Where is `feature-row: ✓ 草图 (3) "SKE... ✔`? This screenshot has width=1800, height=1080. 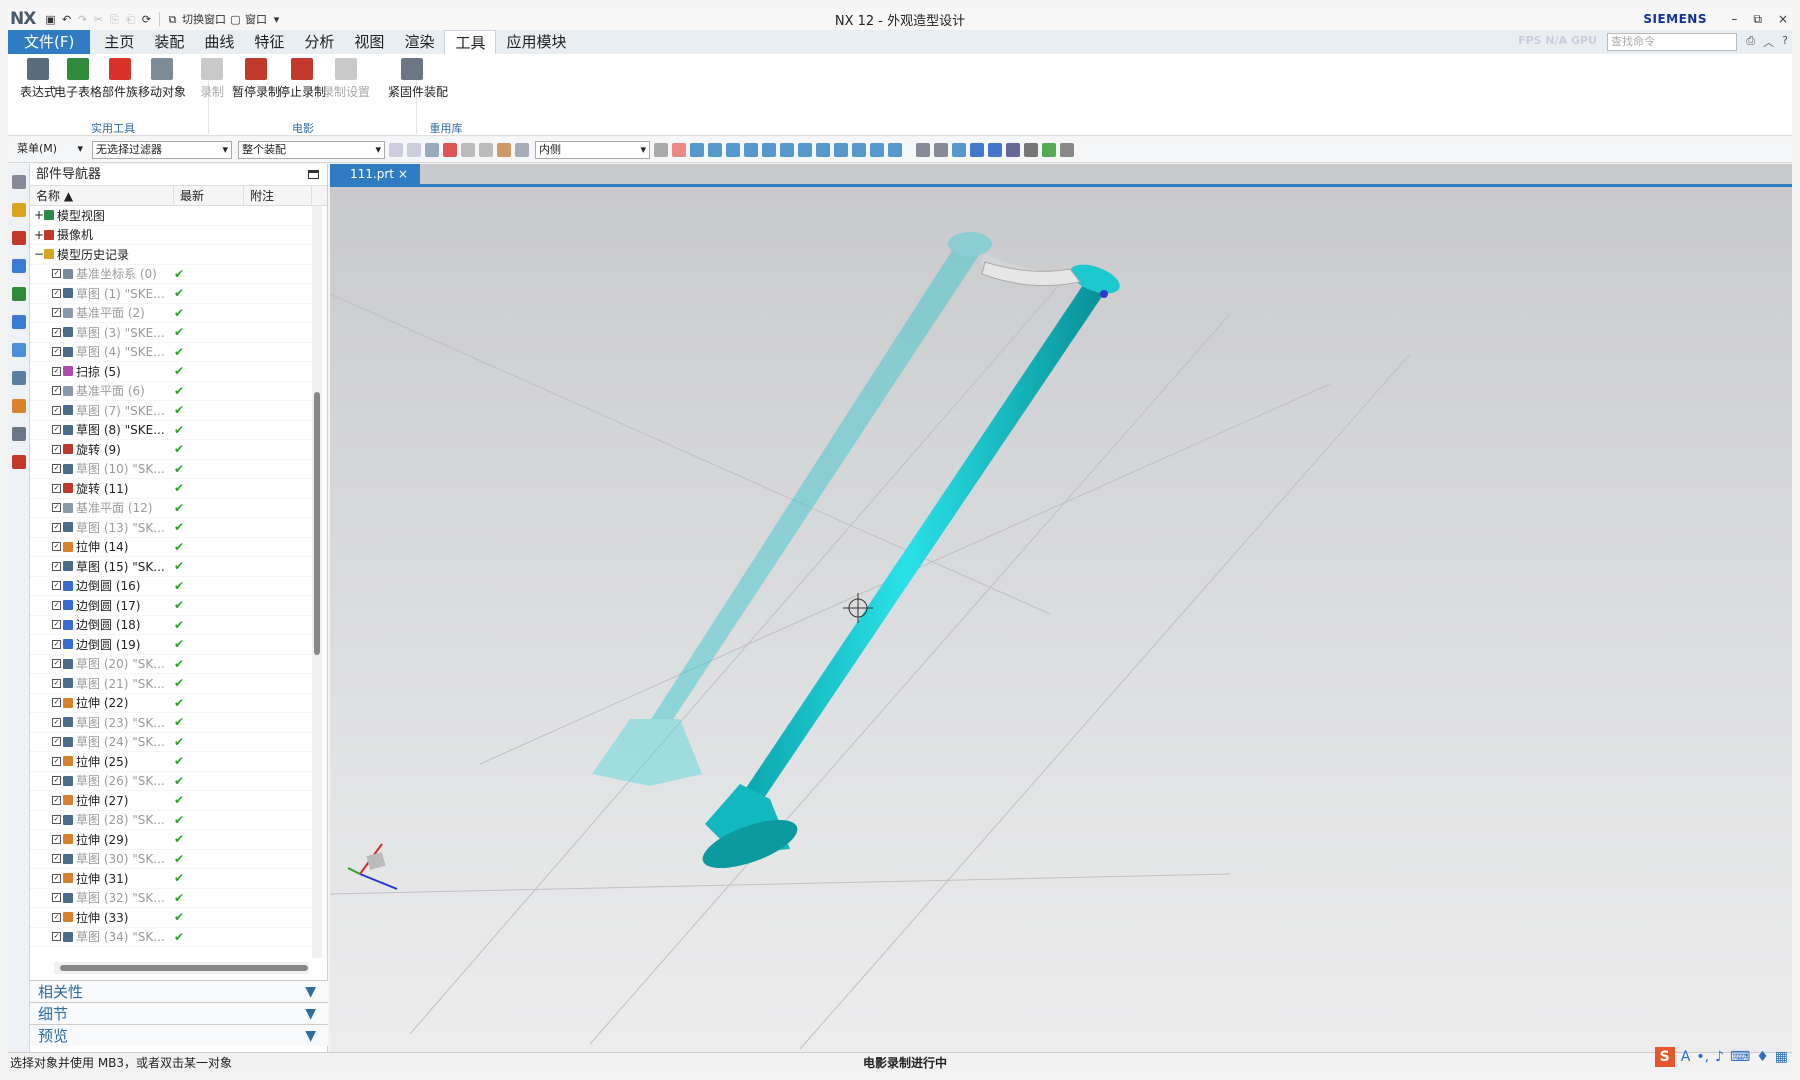 feature-row: ✓ 草图 (3) "SKE... ✔ is located at coordinates (171, 333).